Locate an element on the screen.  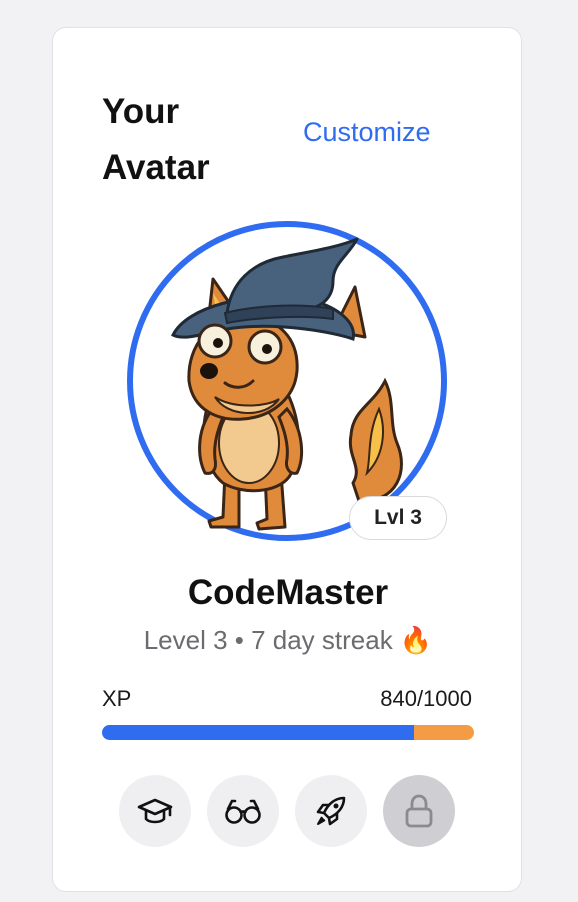
badge-graduation is located at coordinates (155, 811).